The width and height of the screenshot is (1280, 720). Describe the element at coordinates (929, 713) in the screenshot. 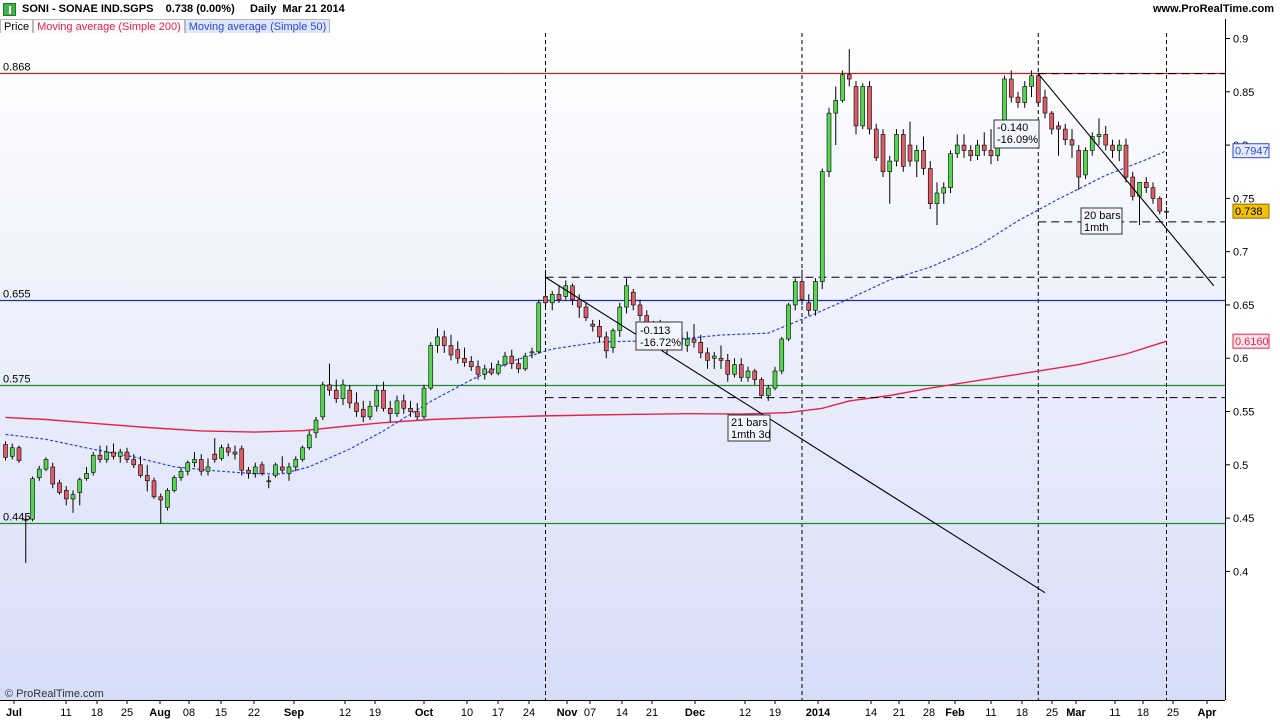

I see `x-tick-label: 28` at that location.